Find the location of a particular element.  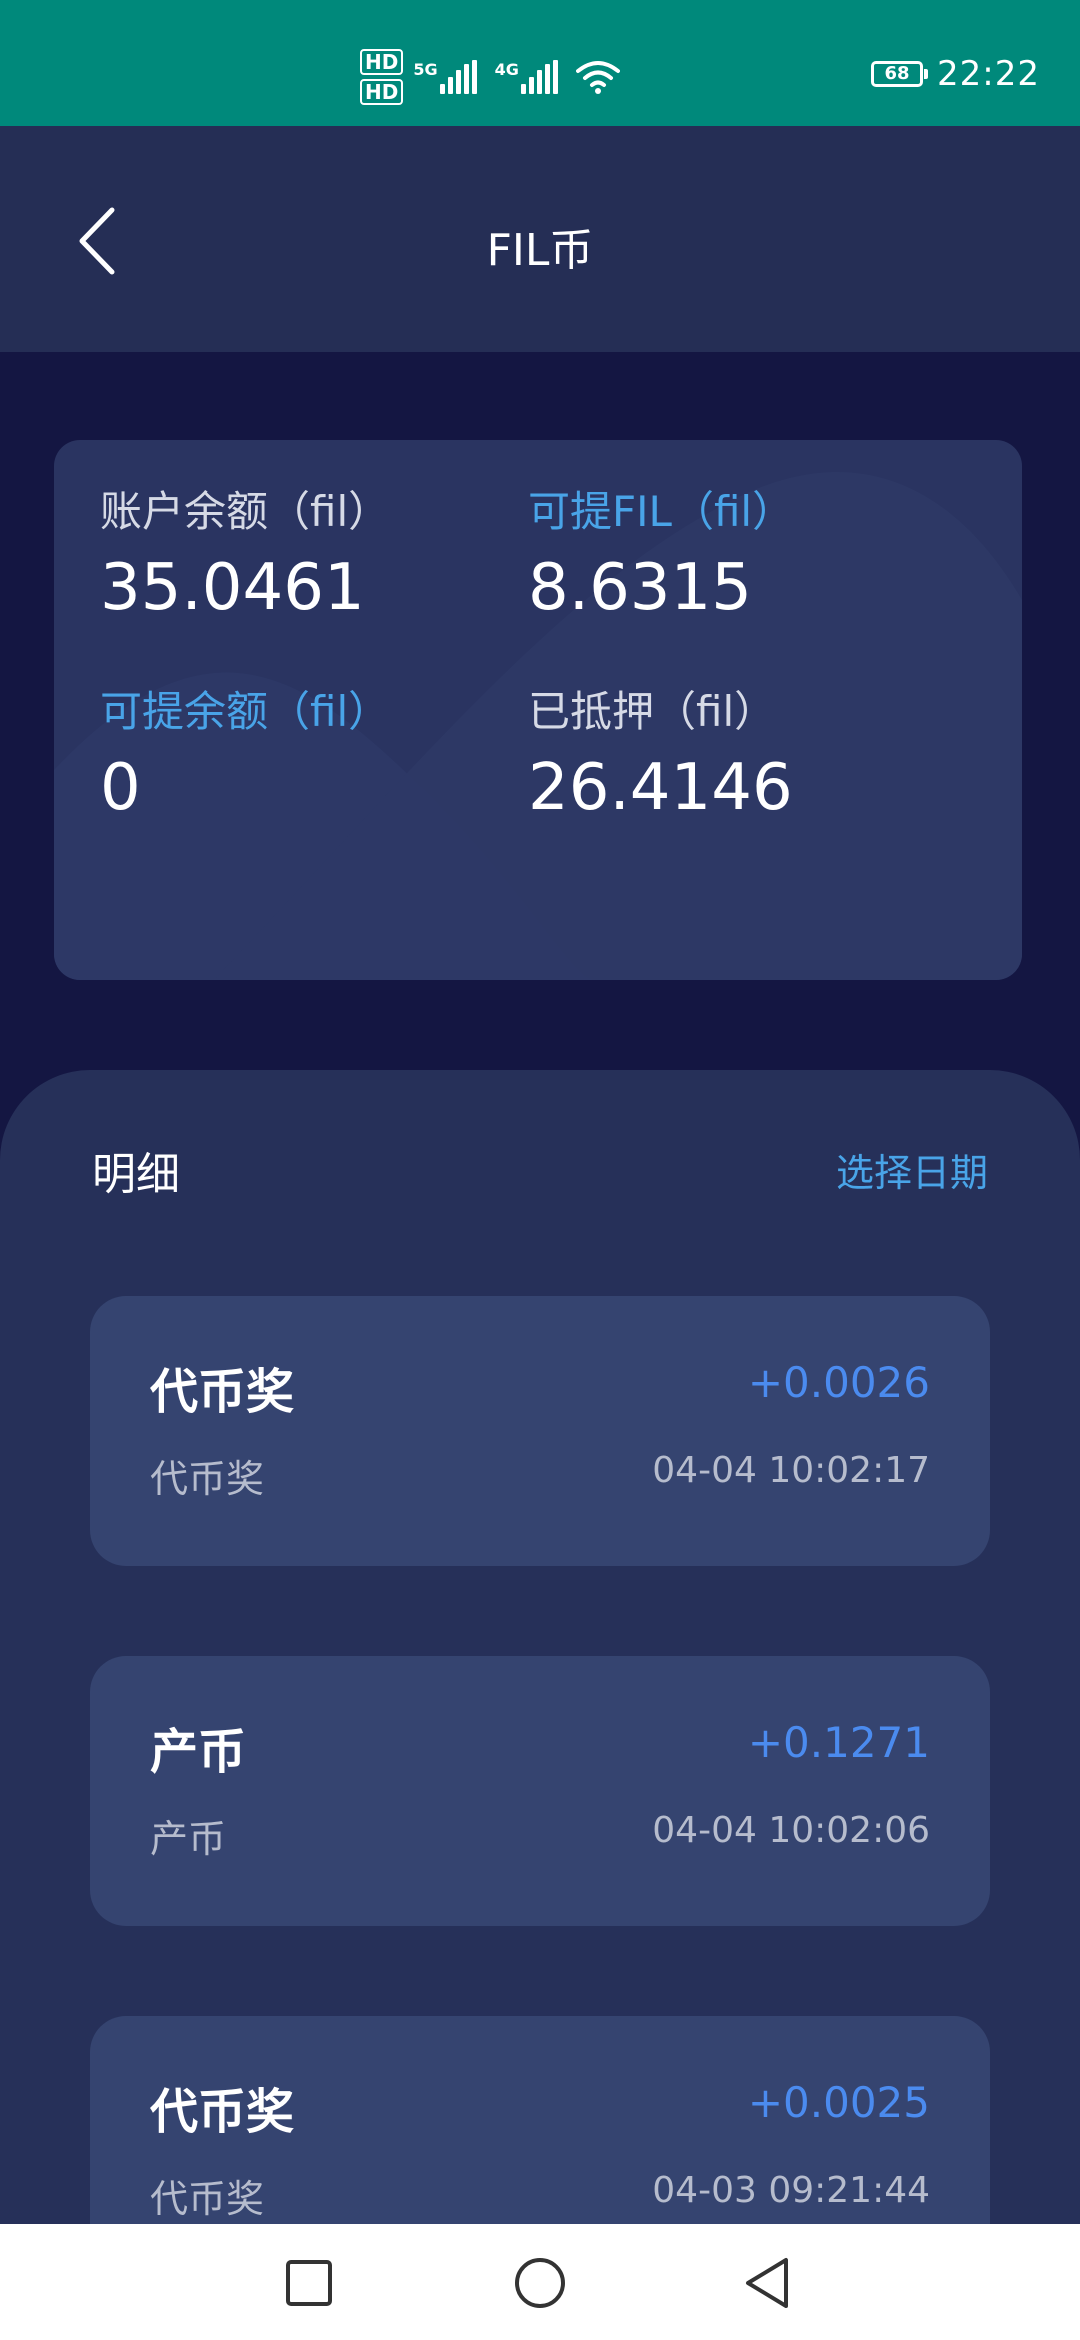

pledged: 已抵押（fil） 26.4146 is located at coordinates (660, 756).